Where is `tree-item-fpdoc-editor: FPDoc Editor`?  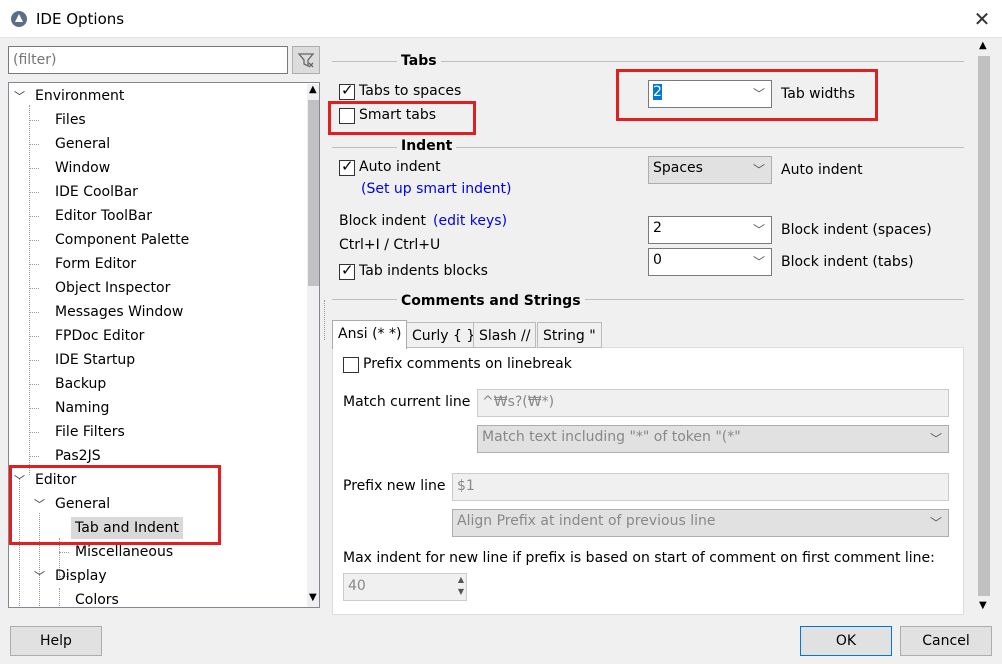 tree-item-fpdoc-editor: FPDoc Editor is located at coordinates (99, 336).